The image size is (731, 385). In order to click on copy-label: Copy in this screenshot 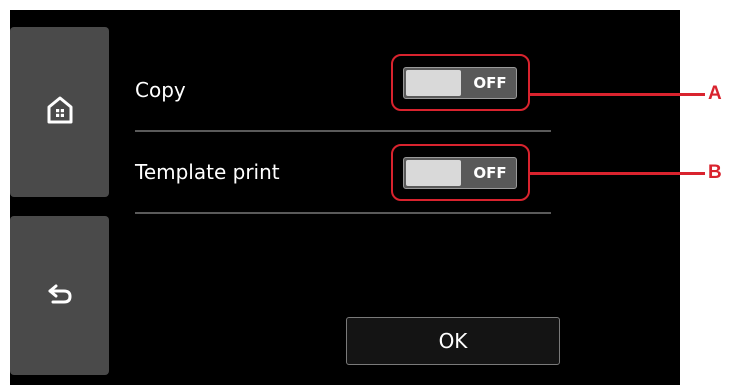, I will do `click(160, 90)`.